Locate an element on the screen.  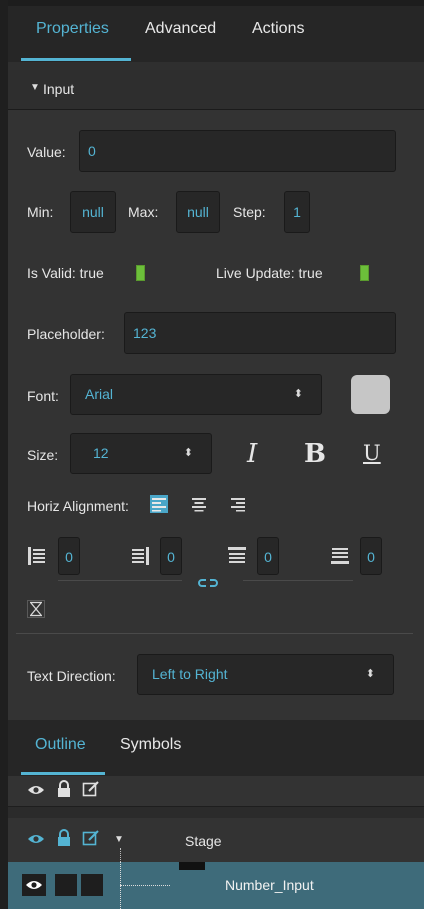
tab-symbols: Symbols is located at coordinates (150, 745).